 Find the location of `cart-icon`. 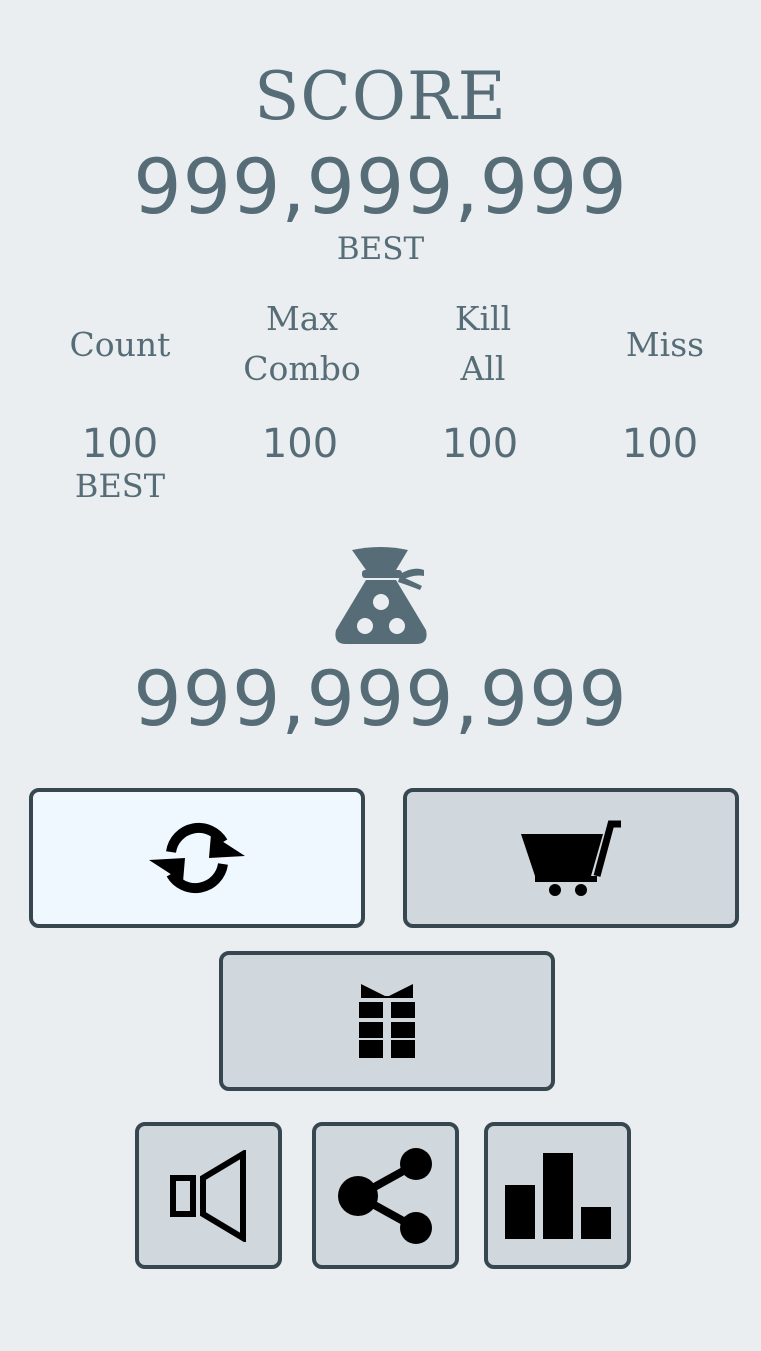

cart-icon is located at coordinates (571, 858).